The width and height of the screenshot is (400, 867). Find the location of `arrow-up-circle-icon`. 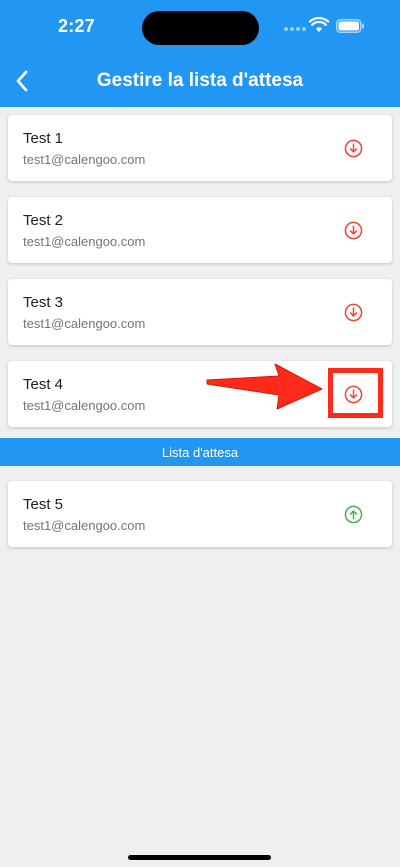

arrow-up-circle-icon is located at coordinates (353, 514).